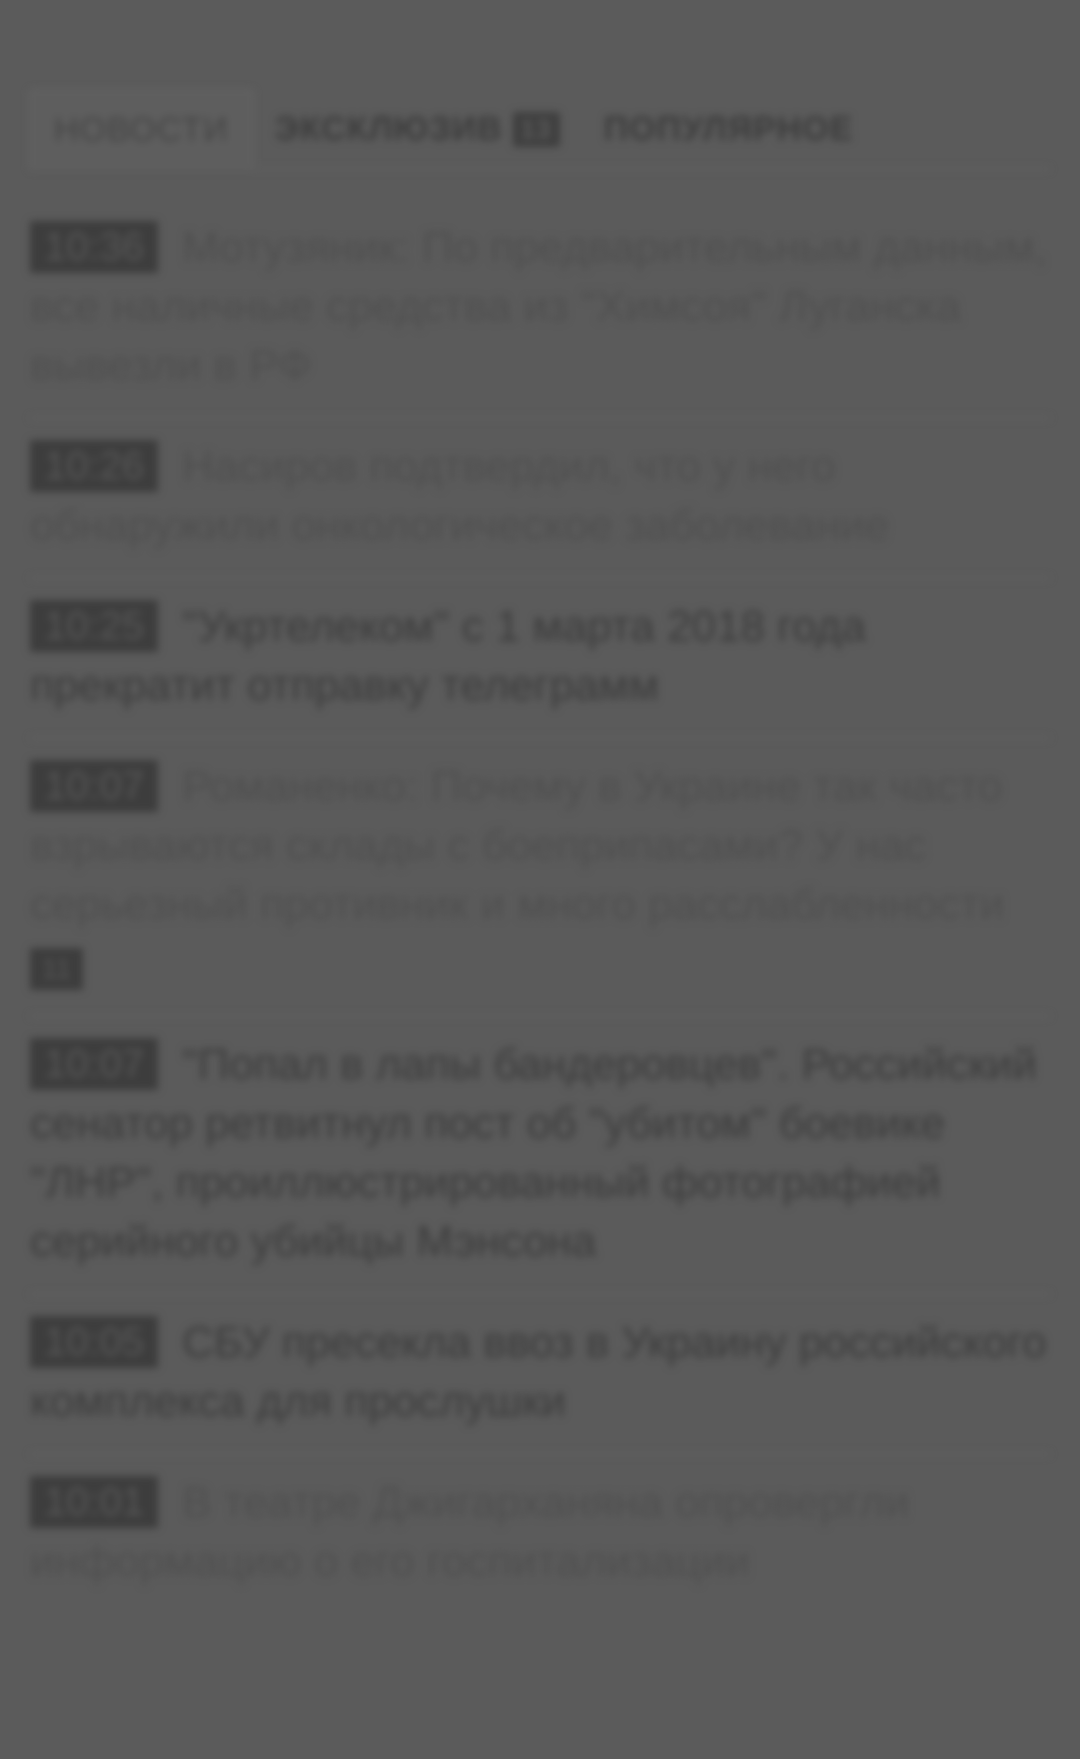 The height and width of the screenshot is (1759, 1080). Describe the element at coordinates (94, 247) in the screenshot. I see `news-time: 10:36` at that location.